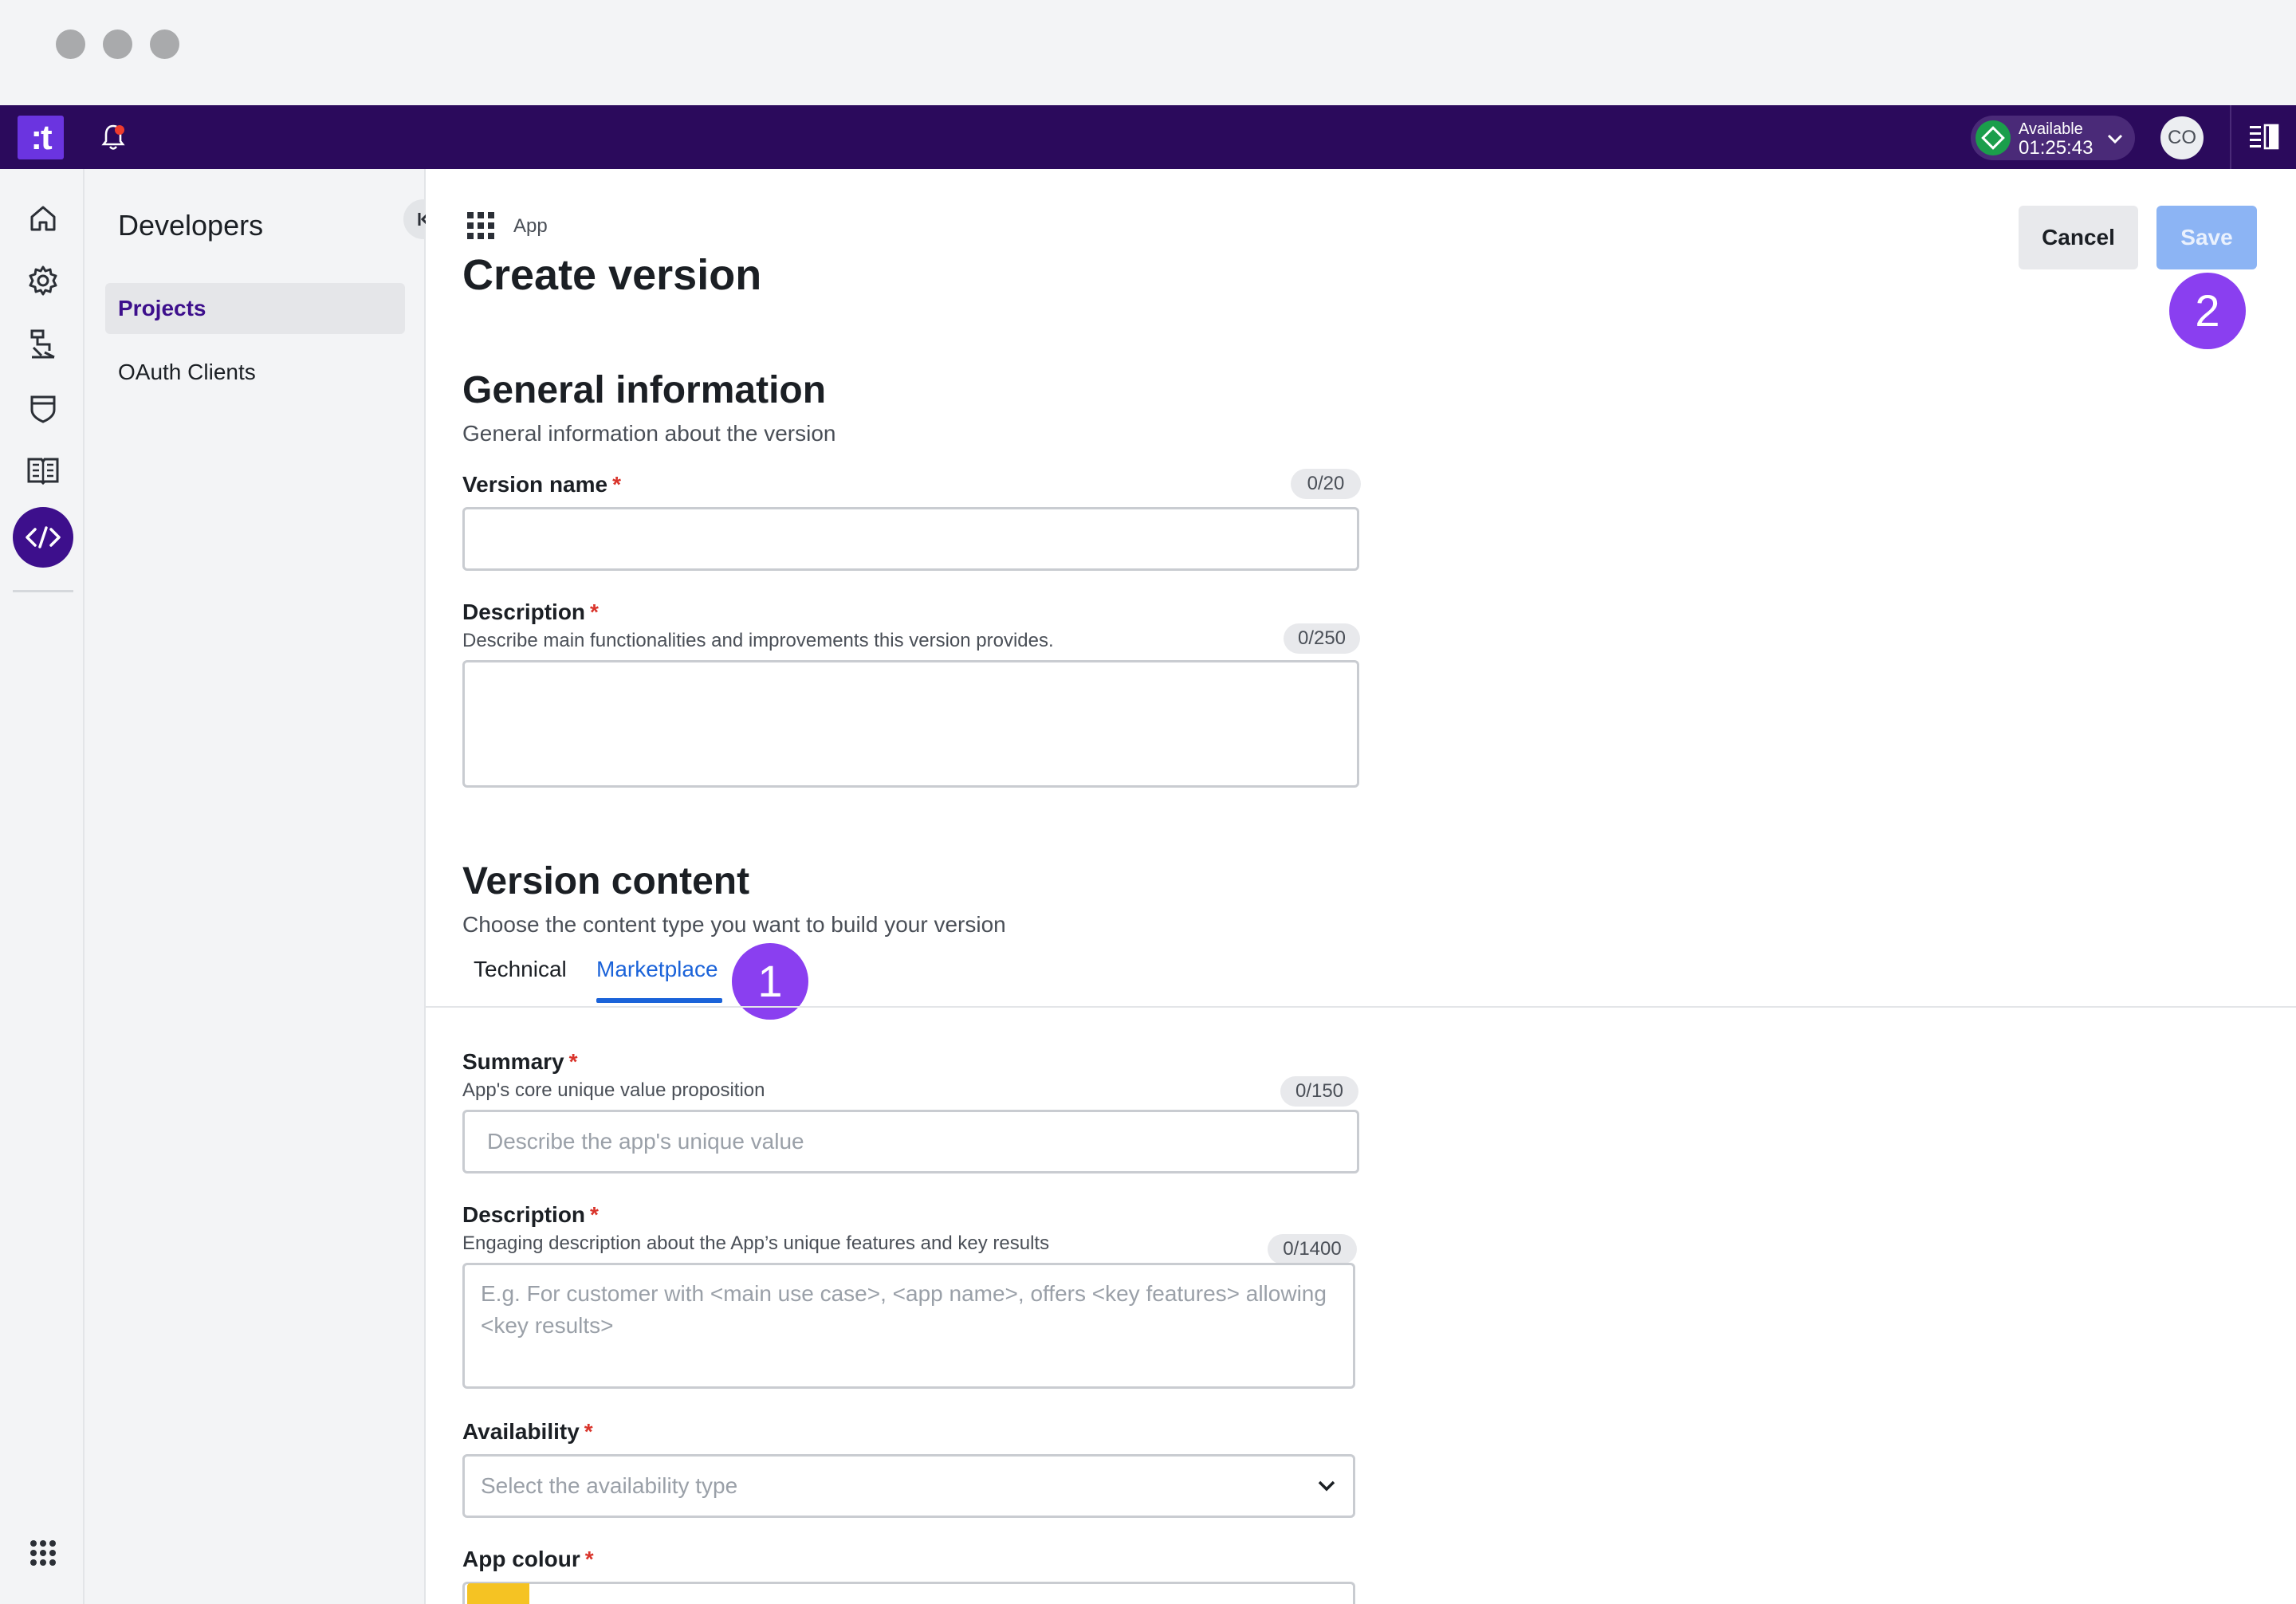  Describe the element at coordinates (1312, 1249) in the screenshot. I see `marketplace-description-counter: 0/1400` at that location.